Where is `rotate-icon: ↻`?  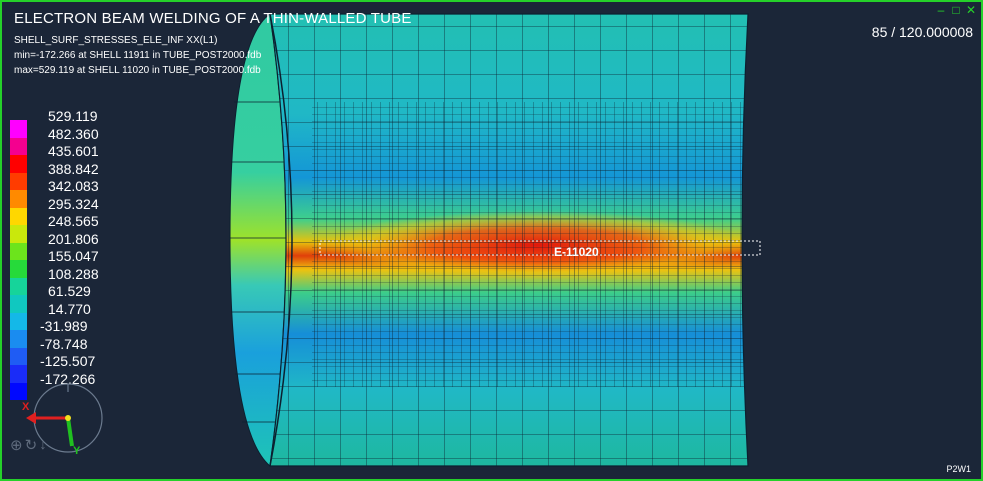 rotate-icon: ↻ is located at coordinates (31, 445).